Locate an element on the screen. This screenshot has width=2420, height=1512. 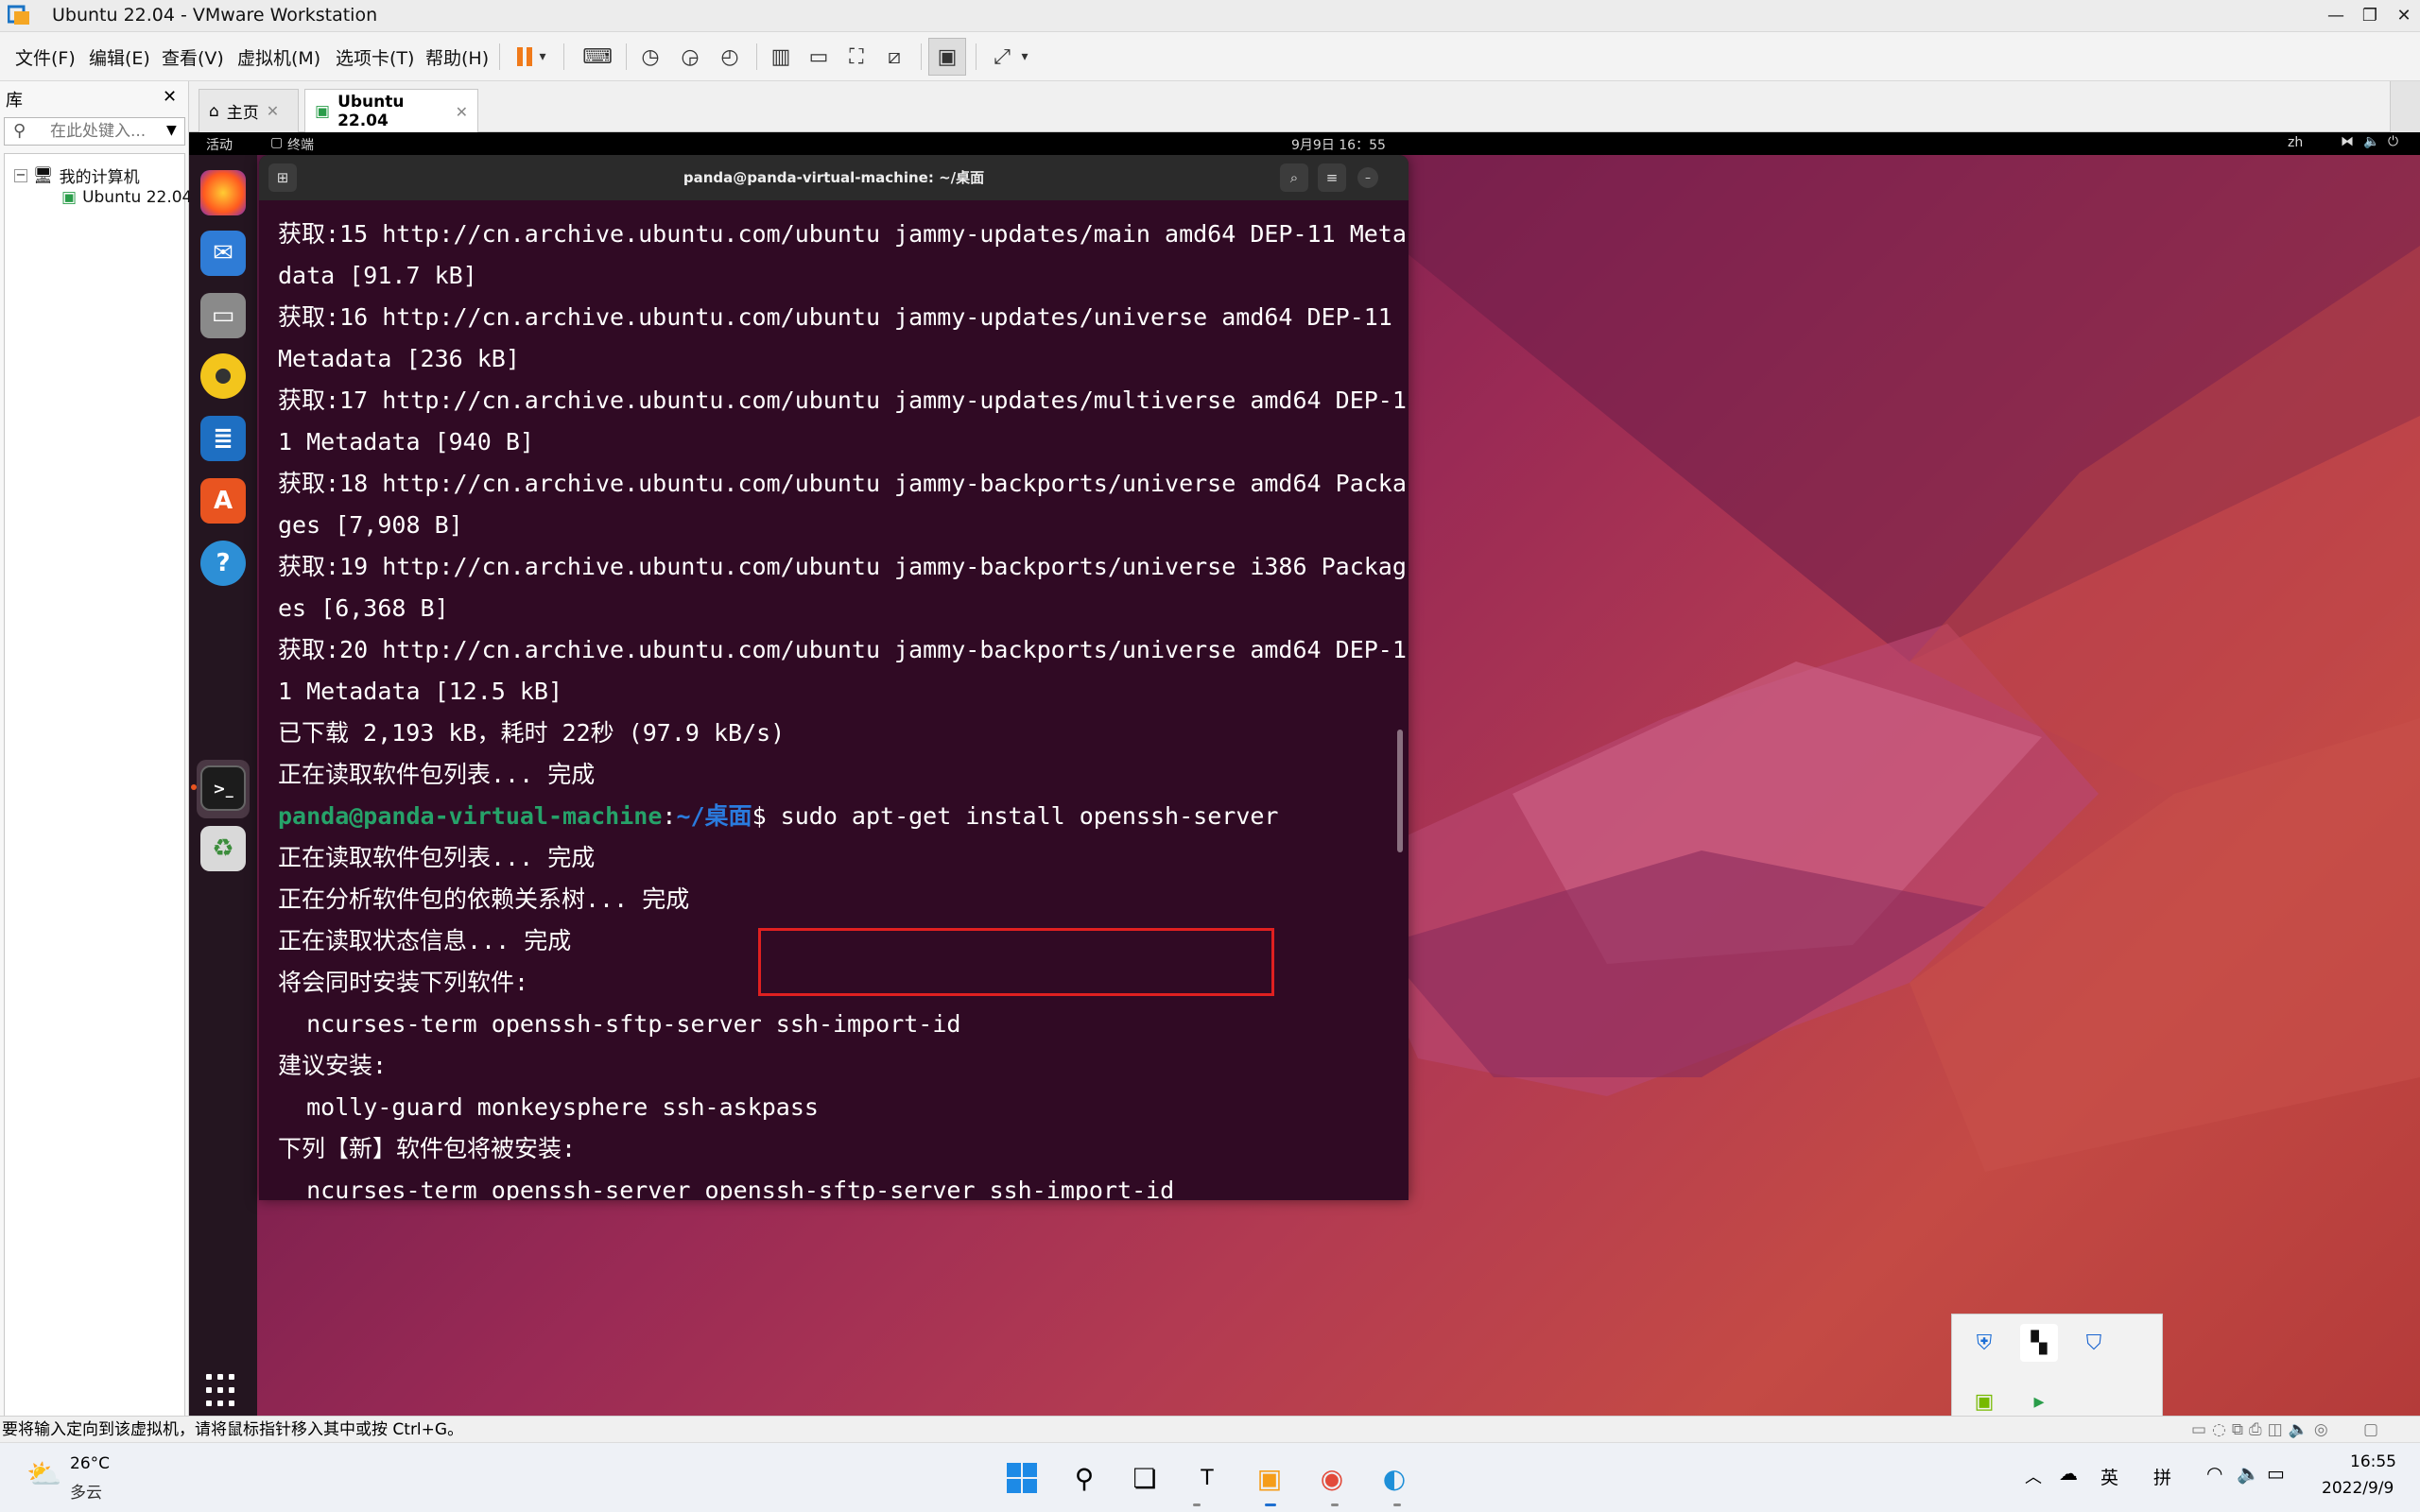
show-hidden-icons-icon: ︿ is located at coordinates (2033, 1476).